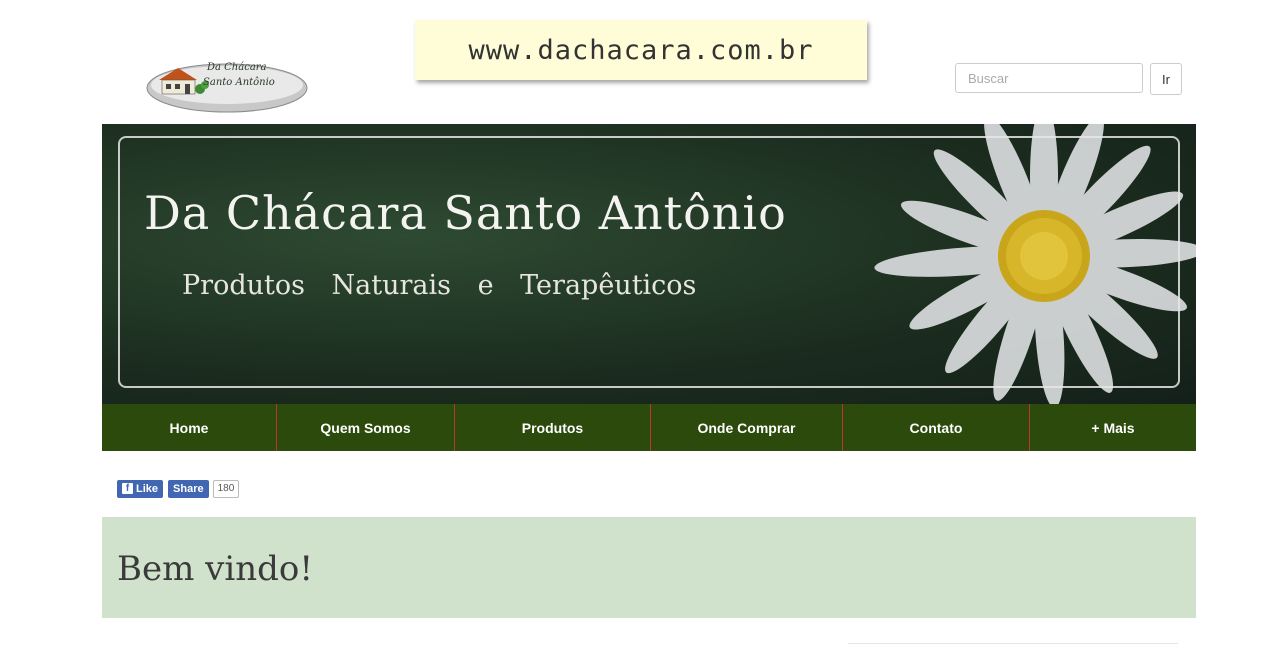  I want to click on welcome-section: Bem vindo!, so click(649, 567).